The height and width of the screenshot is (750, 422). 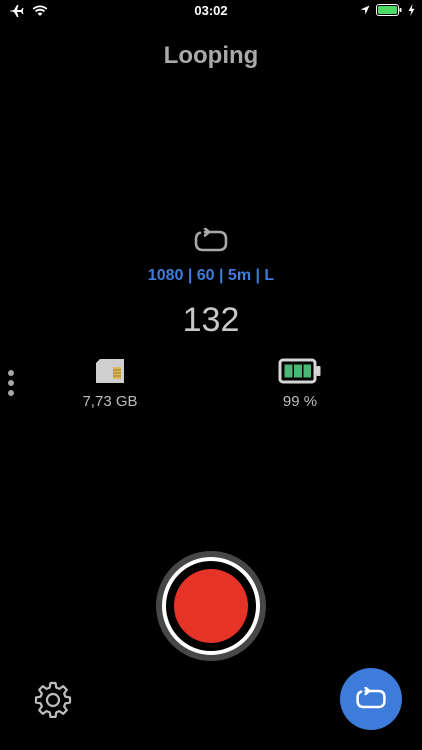 I want to click on status-bar: 03:02, so click(x=211, y=11).